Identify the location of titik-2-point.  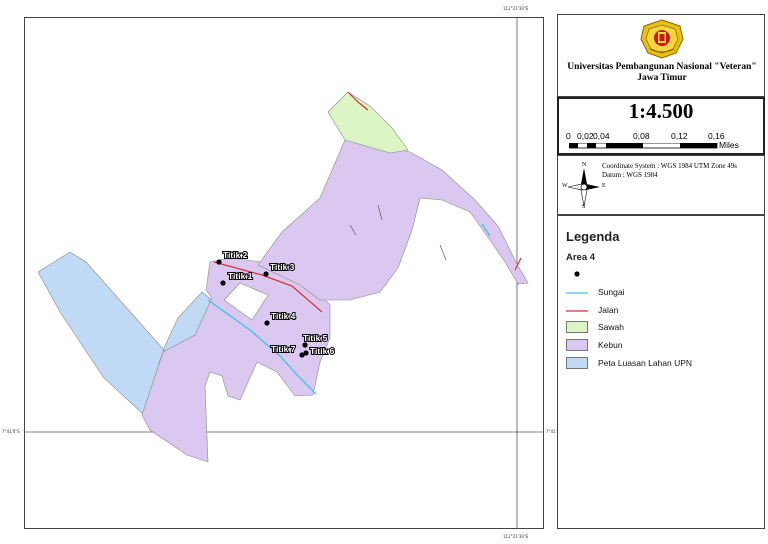
(219, 262).